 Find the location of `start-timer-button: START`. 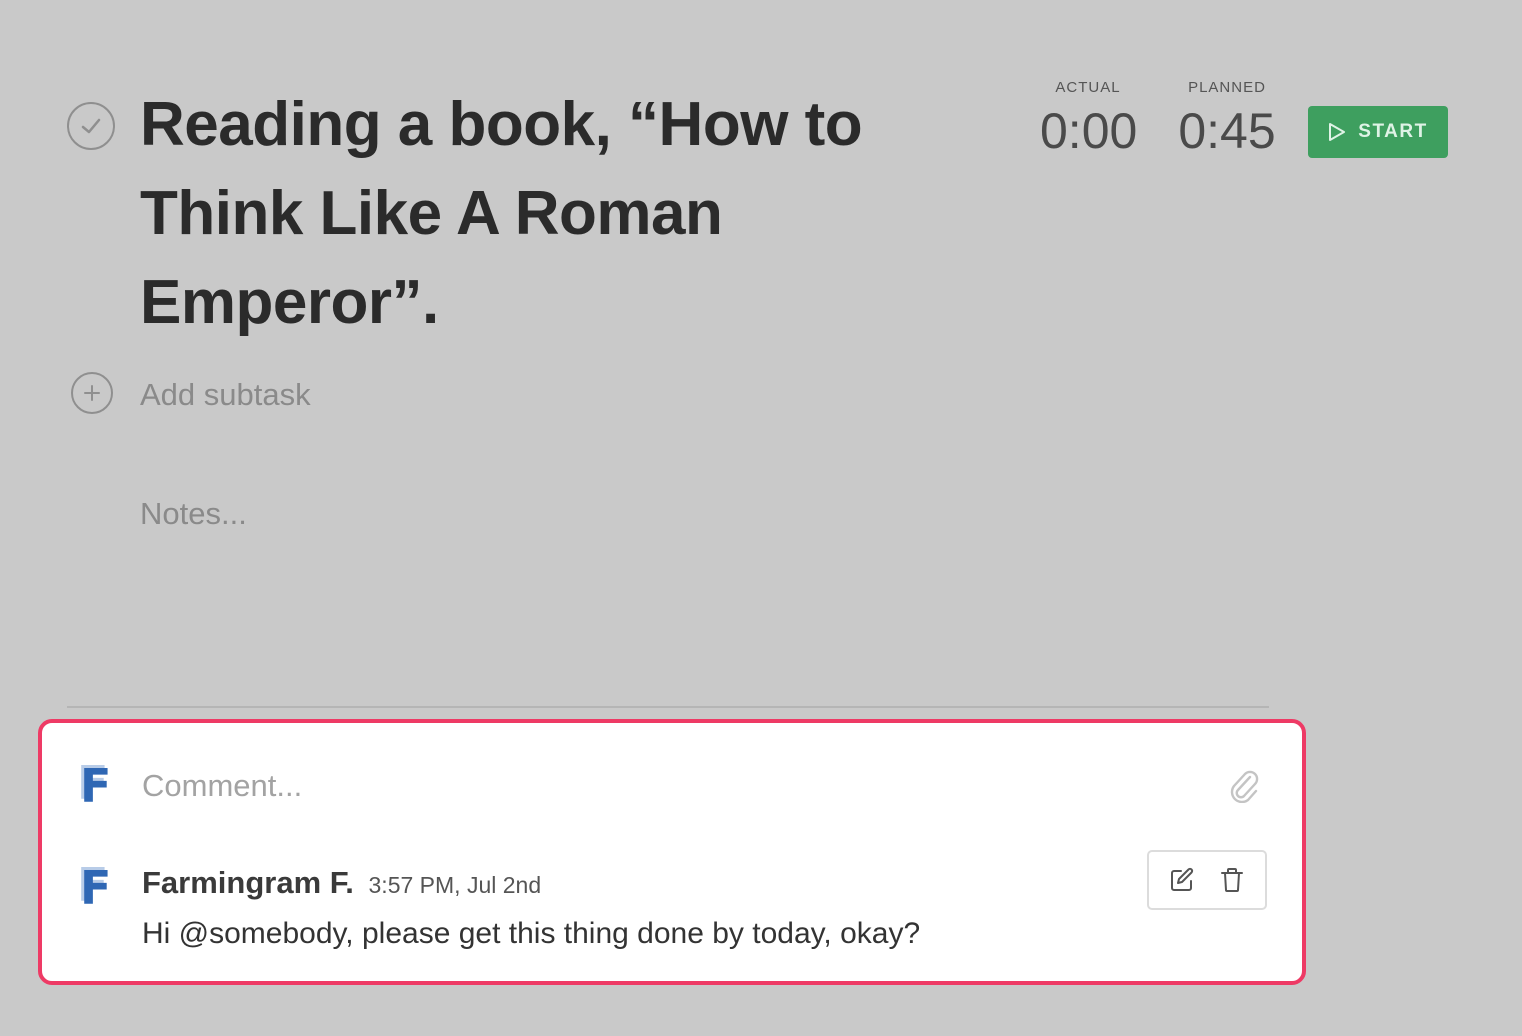

start-timer-button: START is located at coordinates (1378, 132).